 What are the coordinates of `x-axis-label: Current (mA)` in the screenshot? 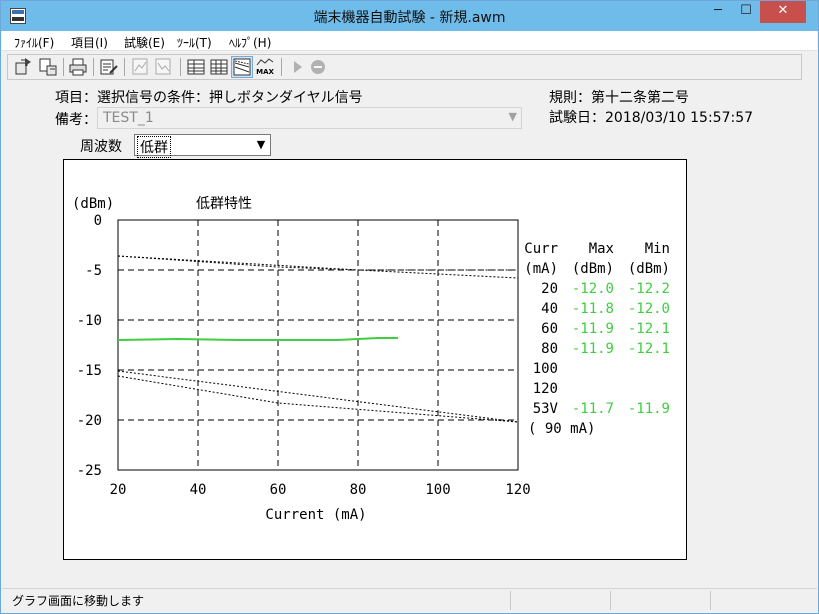 It's located at (315, 515).